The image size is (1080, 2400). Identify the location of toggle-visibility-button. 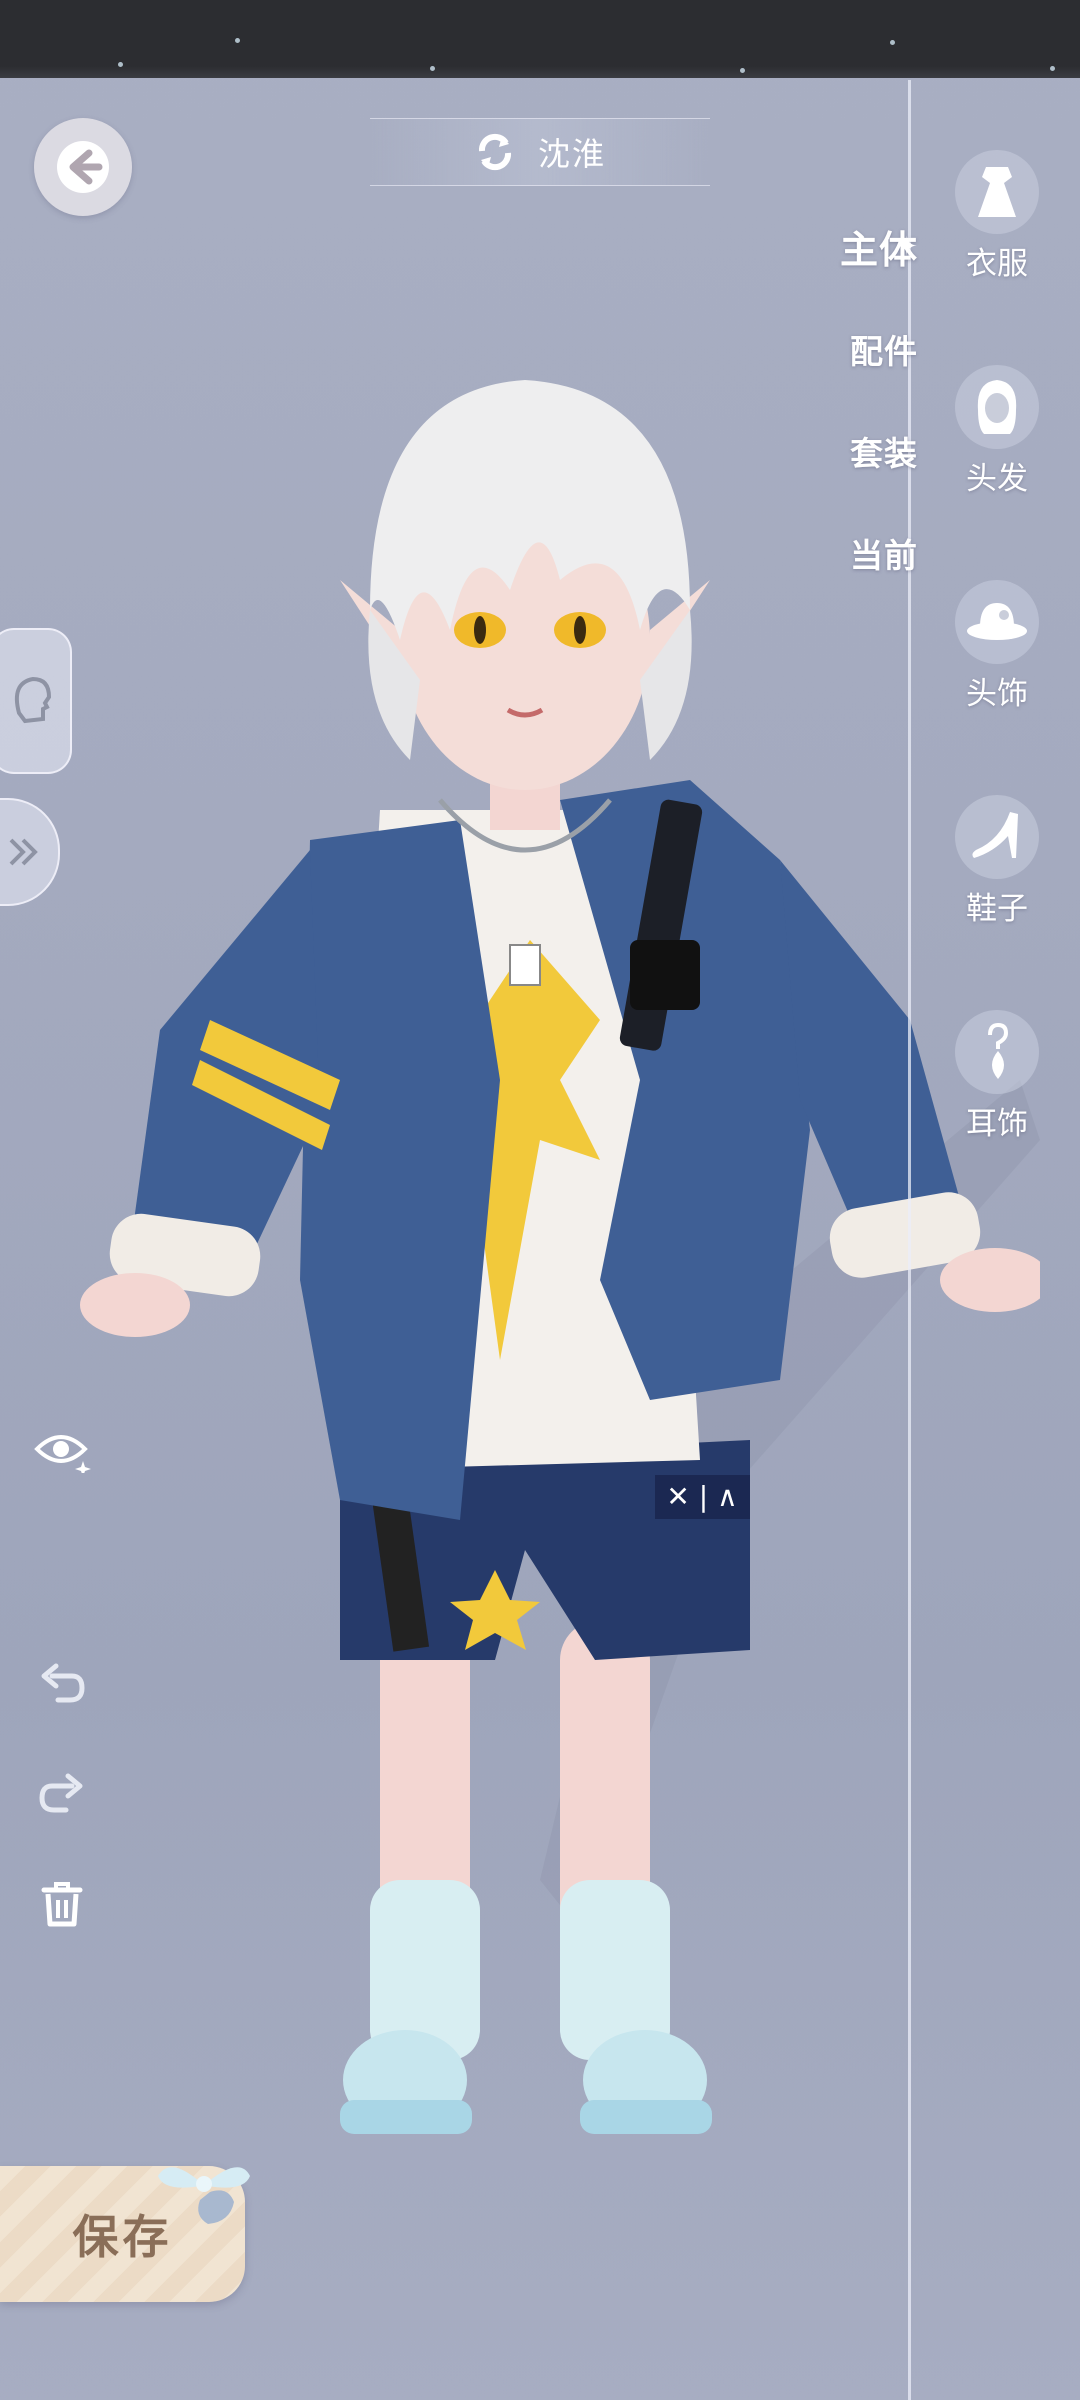
(62, 1450).